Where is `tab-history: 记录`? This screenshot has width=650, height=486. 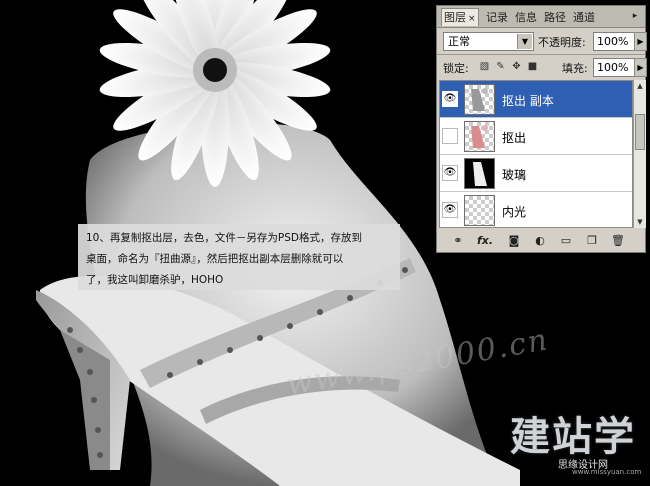
tab-history: 记录 is located at coordinates (497, 17).